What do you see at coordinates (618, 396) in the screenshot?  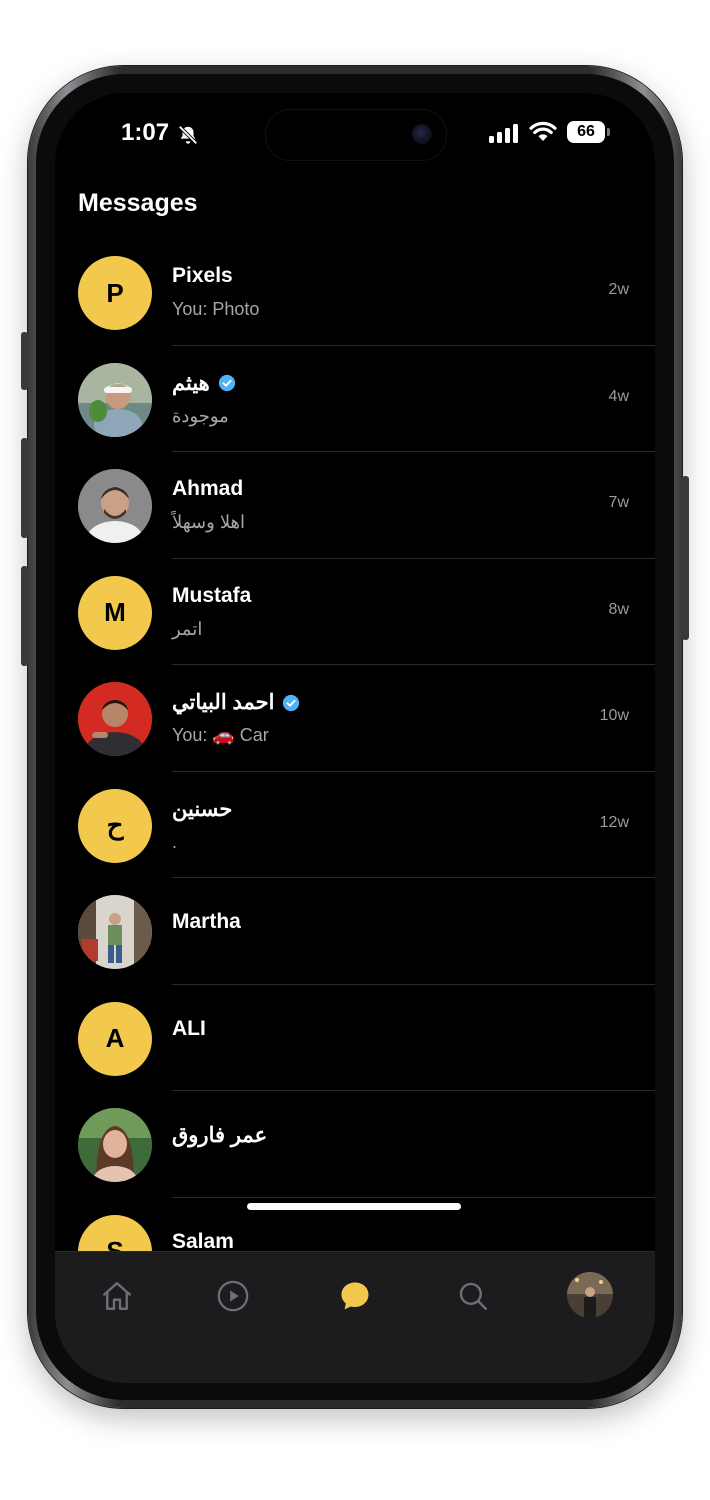 I see `message-age: 4w` at bounding box center [618, 396].